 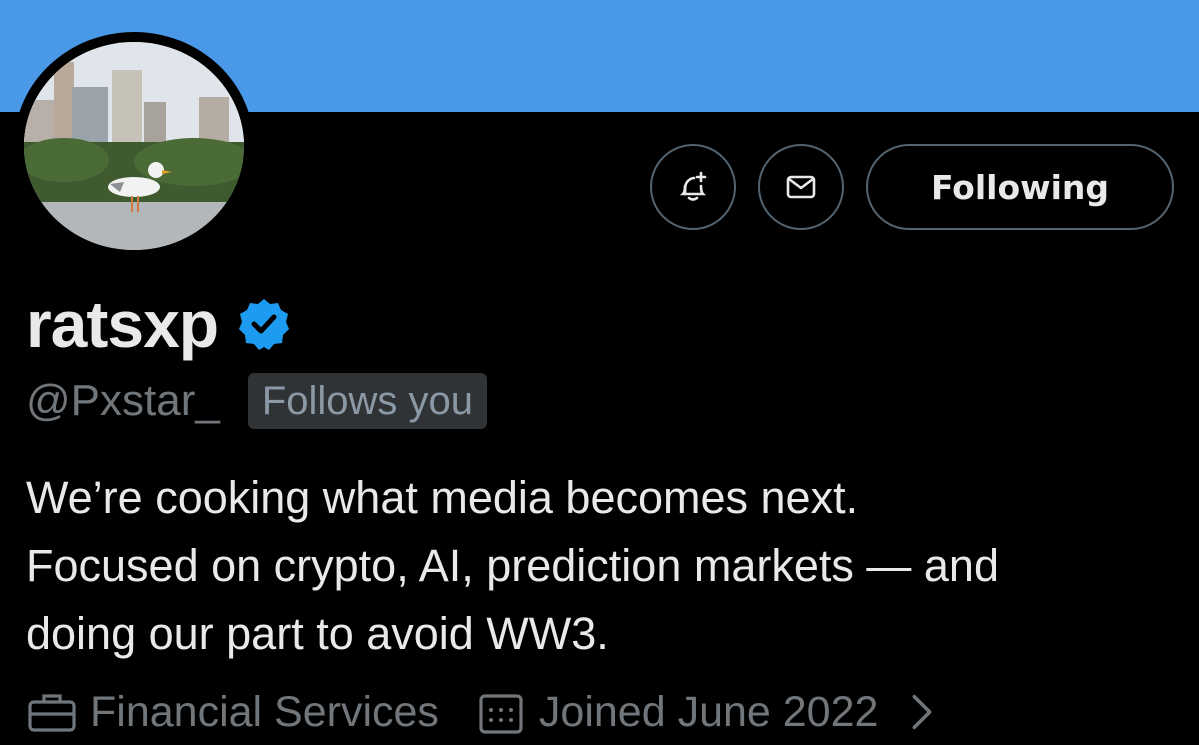 What do you see at coordinates (501, 714) in the screenshot?
I see `calendar-icon` at bounding box center [501, 714].